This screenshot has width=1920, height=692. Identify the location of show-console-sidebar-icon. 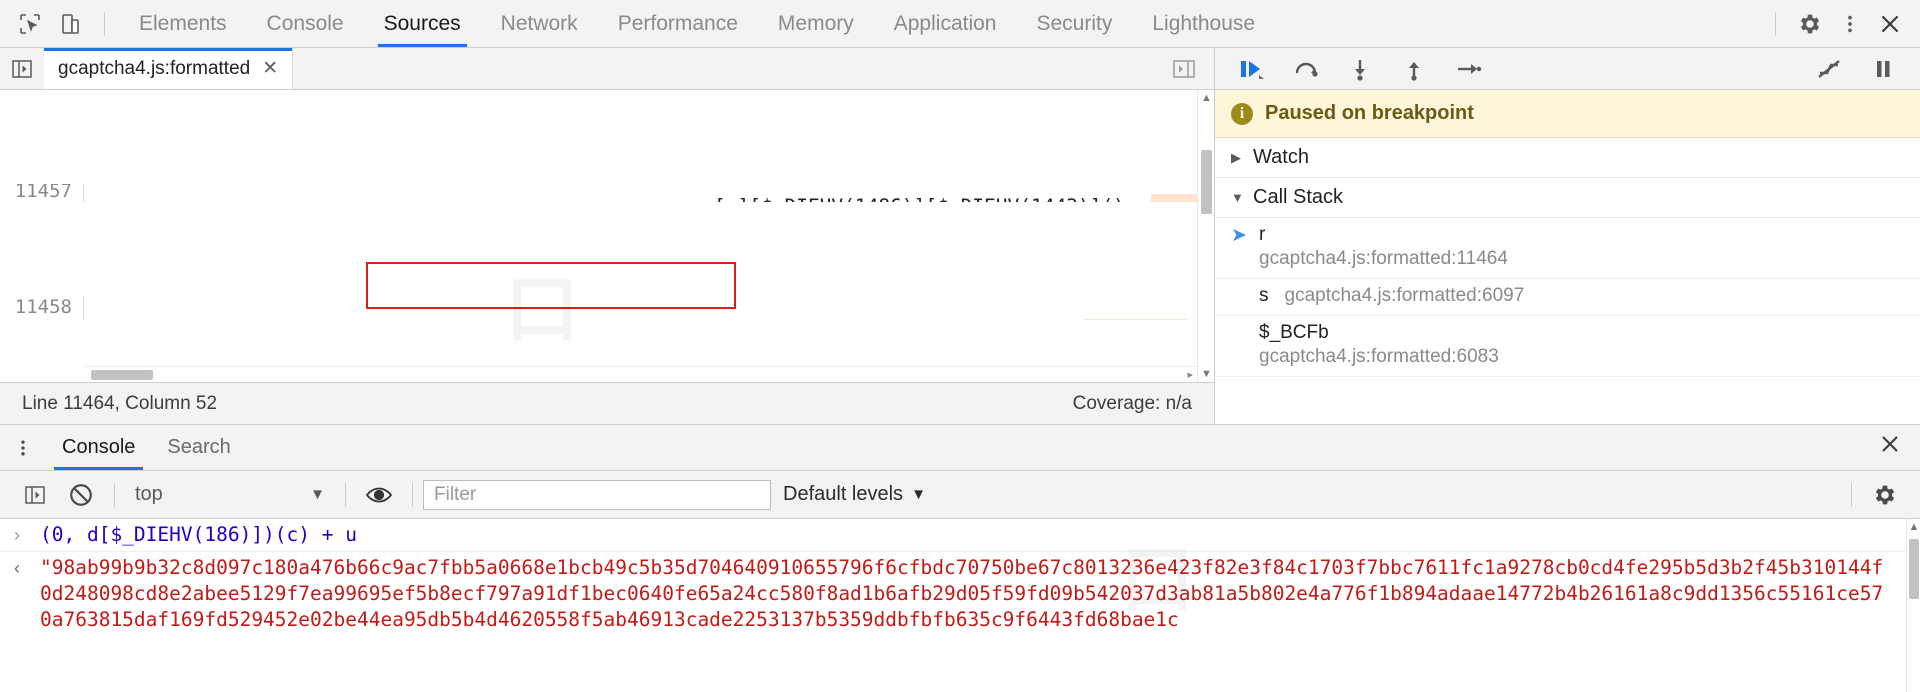
(35, 495).